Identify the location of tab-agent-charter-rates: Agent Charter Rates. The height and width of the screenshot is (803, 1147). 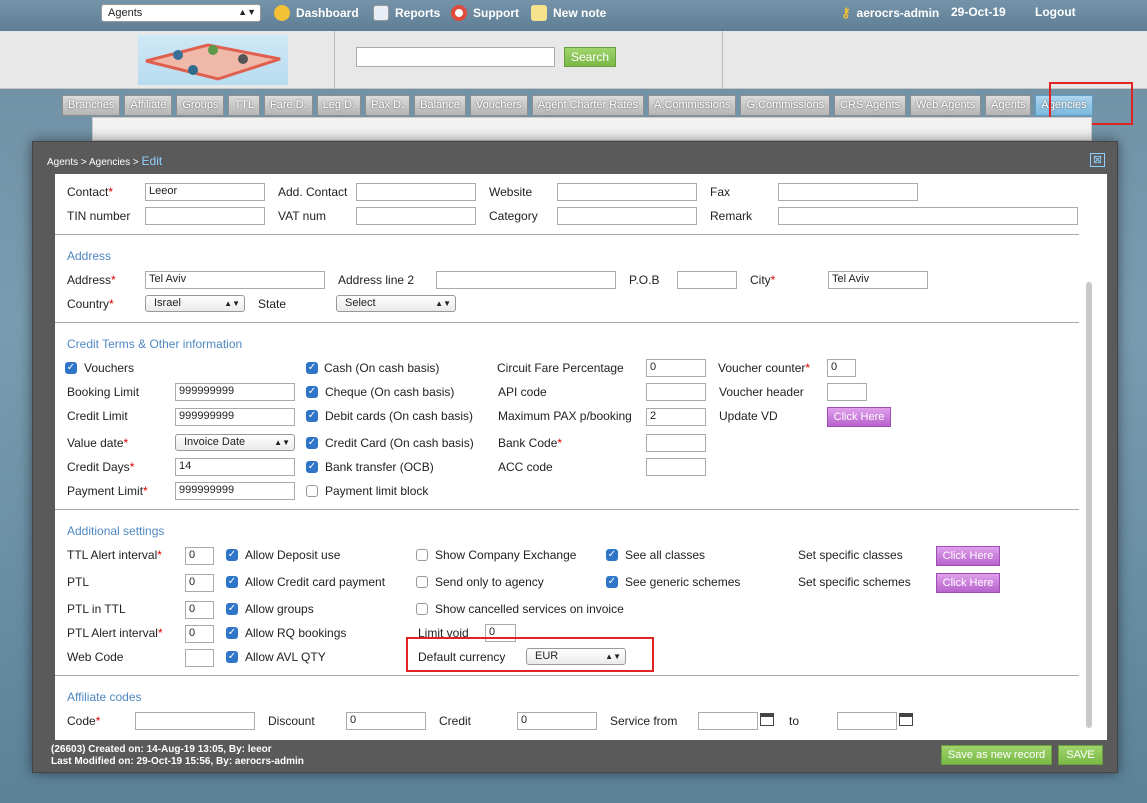
(588, 105).